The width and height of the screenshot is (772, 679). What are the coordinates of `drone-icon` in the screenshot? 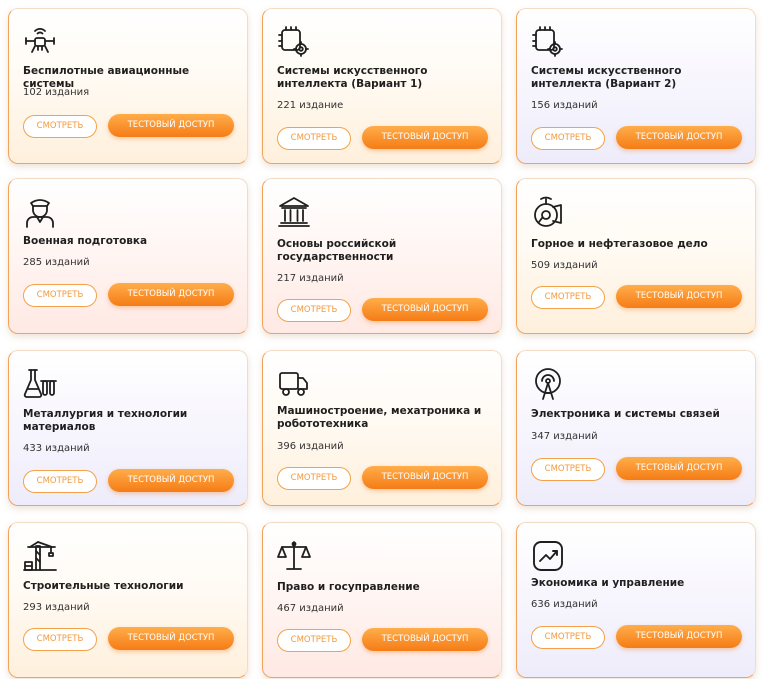 It's located at (40, 42).